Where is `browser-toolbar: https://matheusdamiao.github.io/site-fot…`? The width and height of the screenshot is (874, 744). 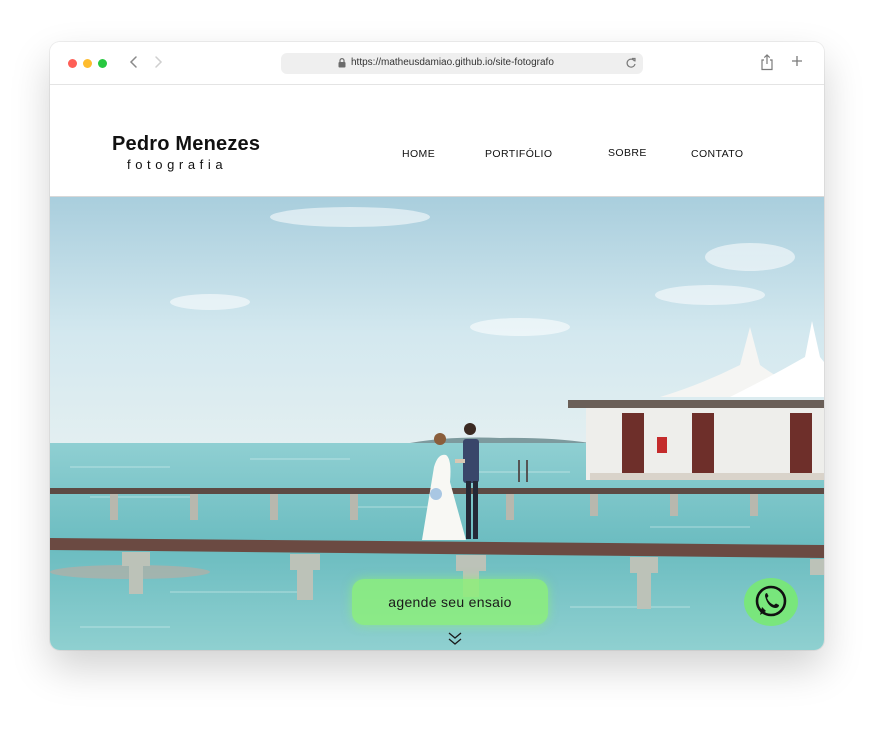
browser-toolbar: https://matheusdamiao.github.io/site-fot… is located at coordinates (437, 63).